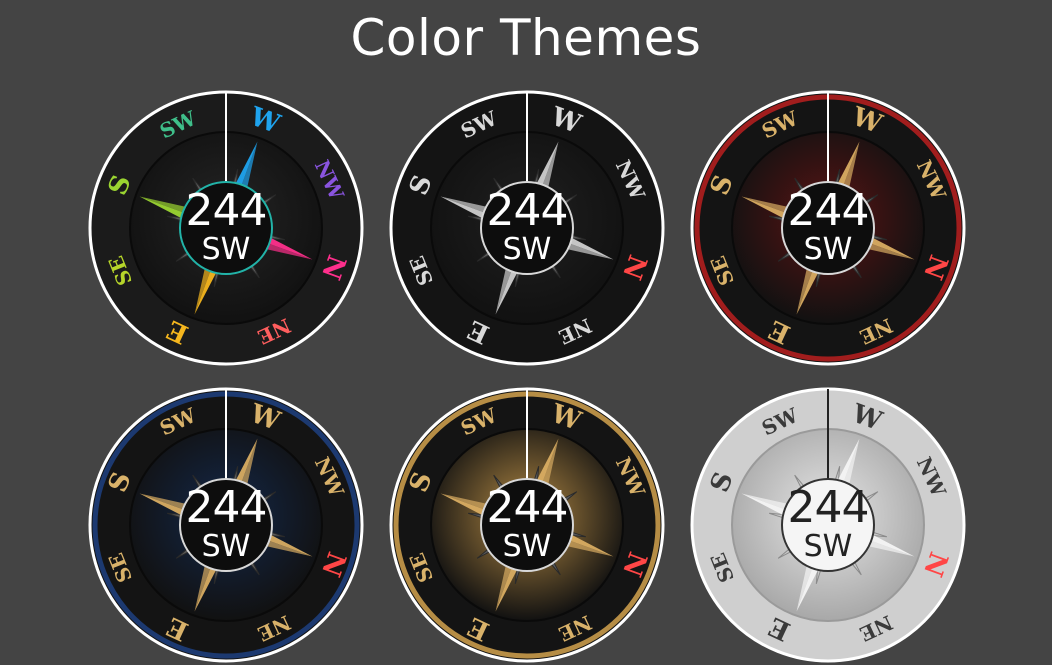  I want to click on theme-compass-silver: SW W NW S N SE E NE 244 SW, so click(828, 525).